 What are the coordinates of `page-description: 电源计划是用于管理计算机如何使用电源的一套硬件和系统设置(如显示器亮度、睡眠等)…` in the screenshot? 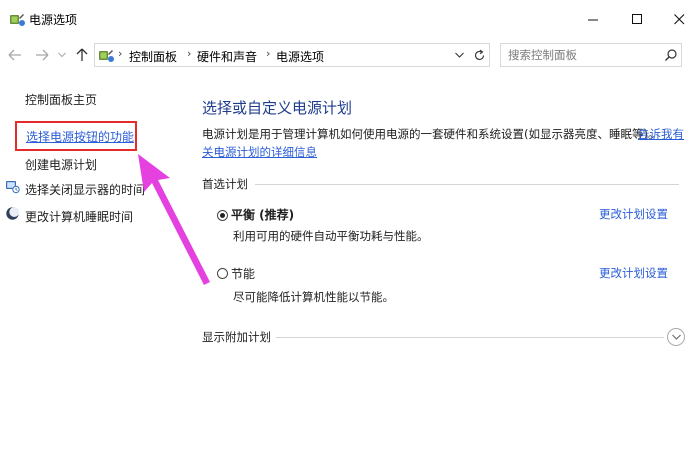 It's located at (431, 134).